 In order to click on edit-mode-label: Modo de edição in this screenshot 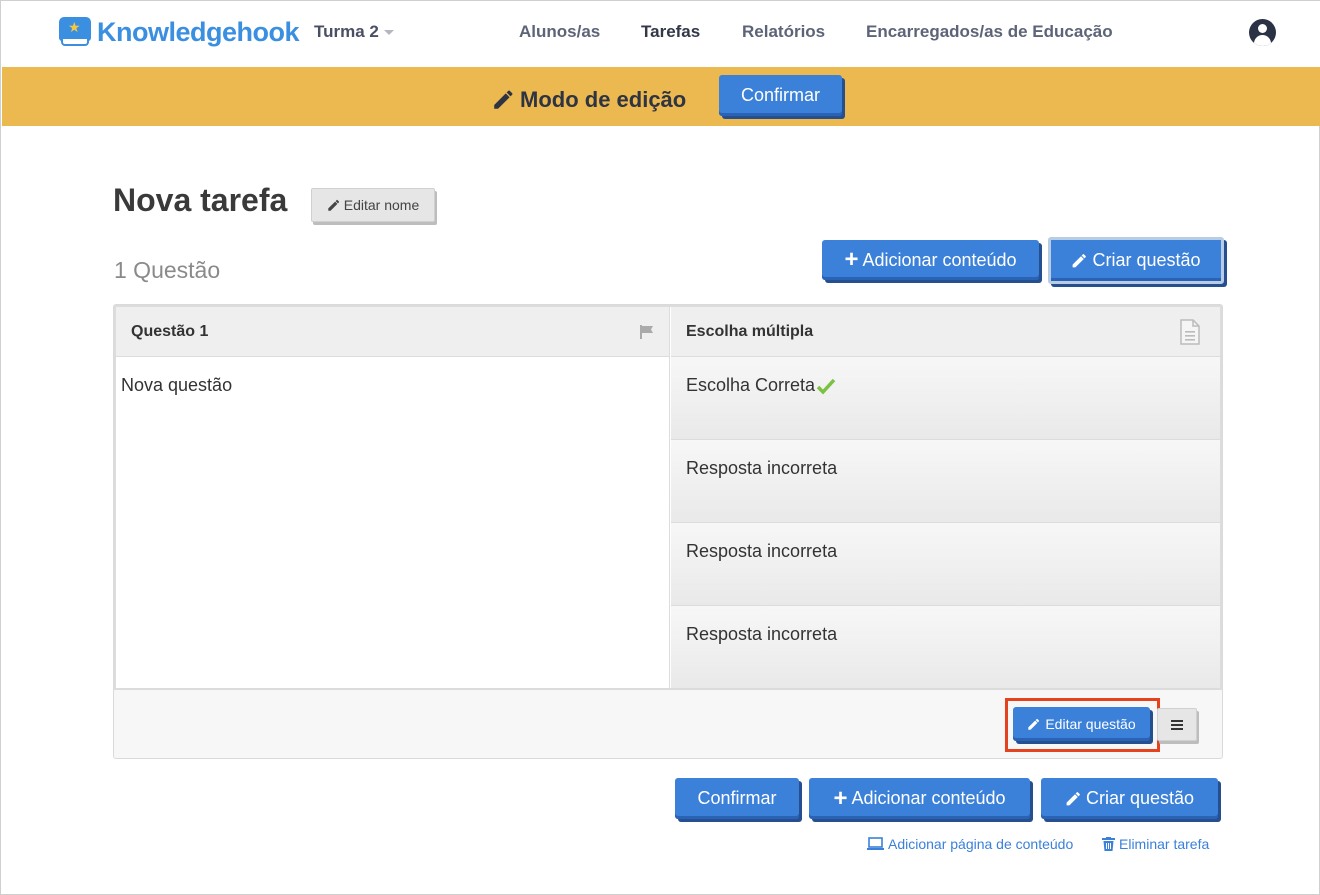, I will do `click(603, 99)`.